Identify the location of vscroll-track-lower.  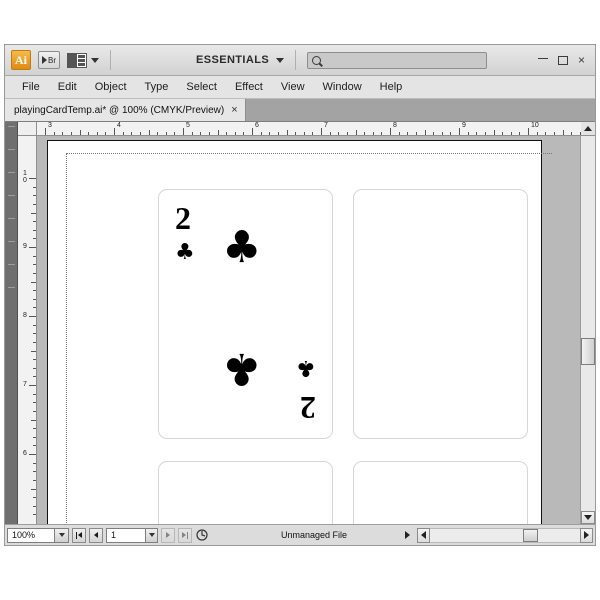
(588, 437).